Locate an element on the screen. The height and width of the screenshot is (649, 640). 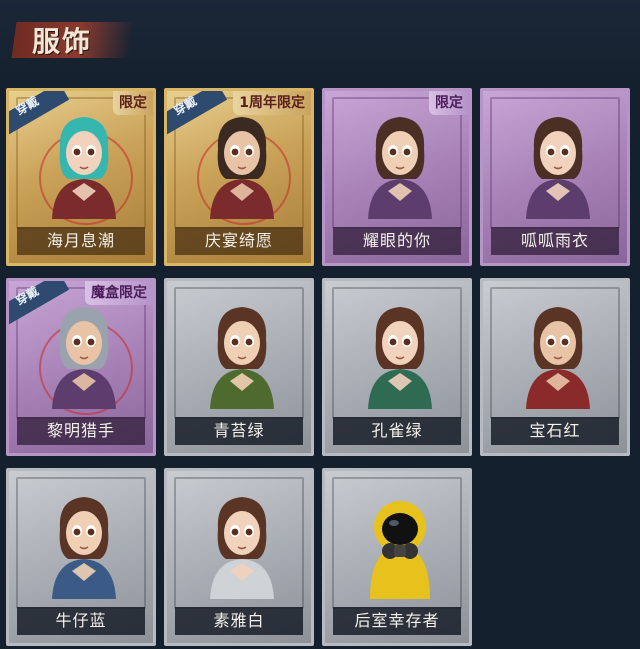
costume-card: 呱呱雨衣 is located at coordinates (555, 177).